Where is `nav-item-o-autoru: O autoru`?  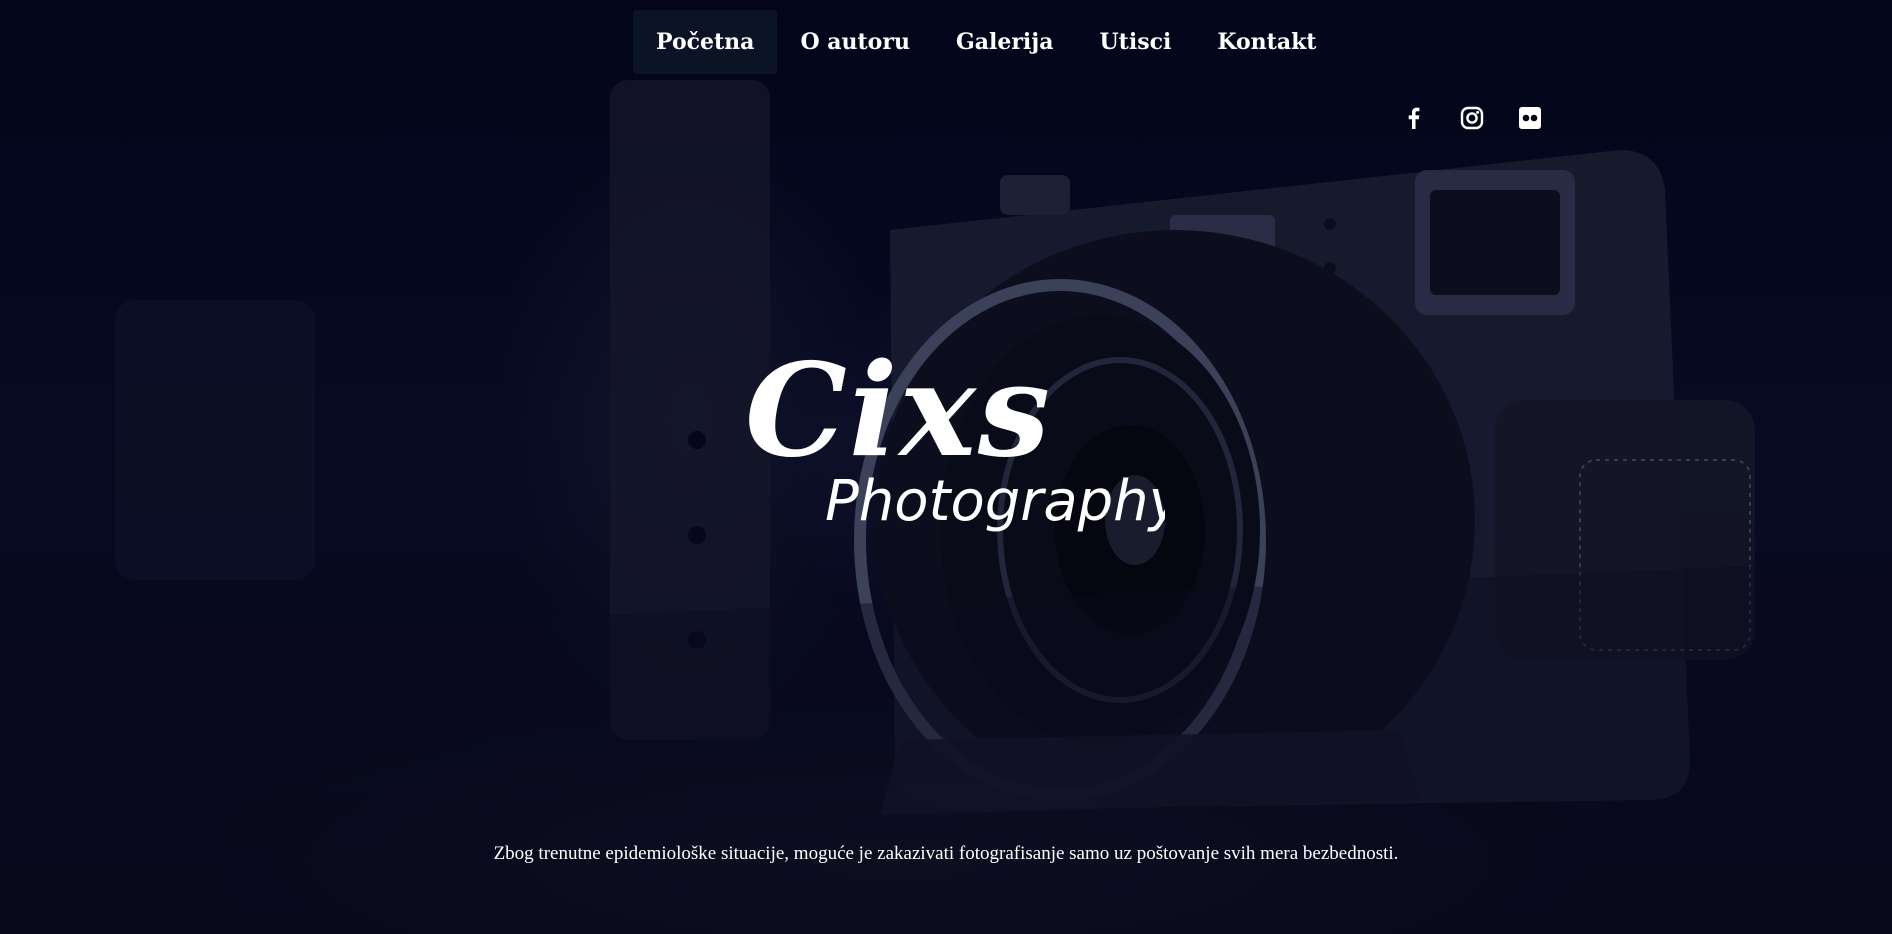
nav-item-o-autoru: O autoru is located at coordinates (855, 42).